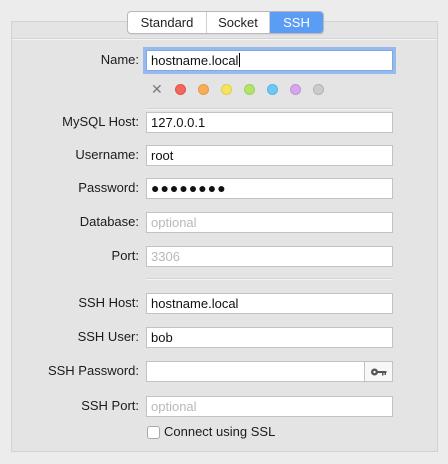  I want to click on color-swatch-purple, so click(295, 89).